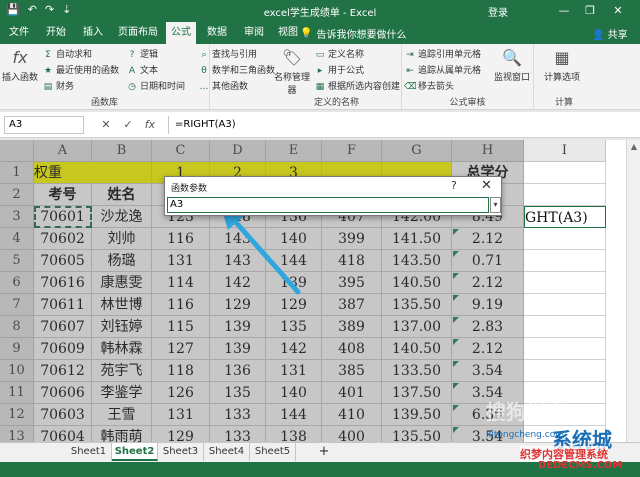 The height and width of the screenshot is (477, 640). I want to click on expand-dialog-icon: ▾, so click(495, 205).